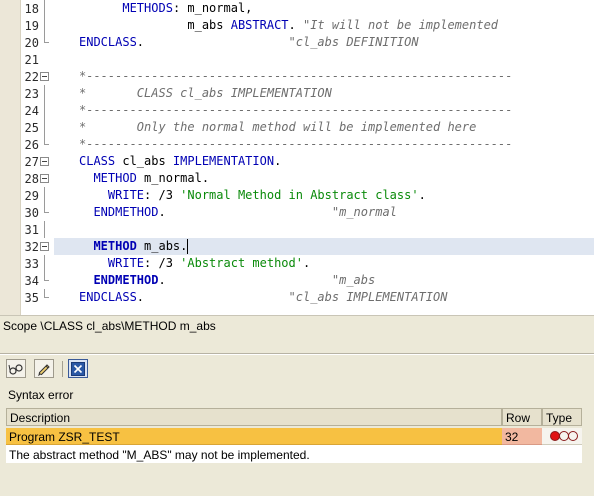  Describe the element at coordinates (259, 25) in the screenshot. I see `code-keyword: ABSTRACT` at that location.